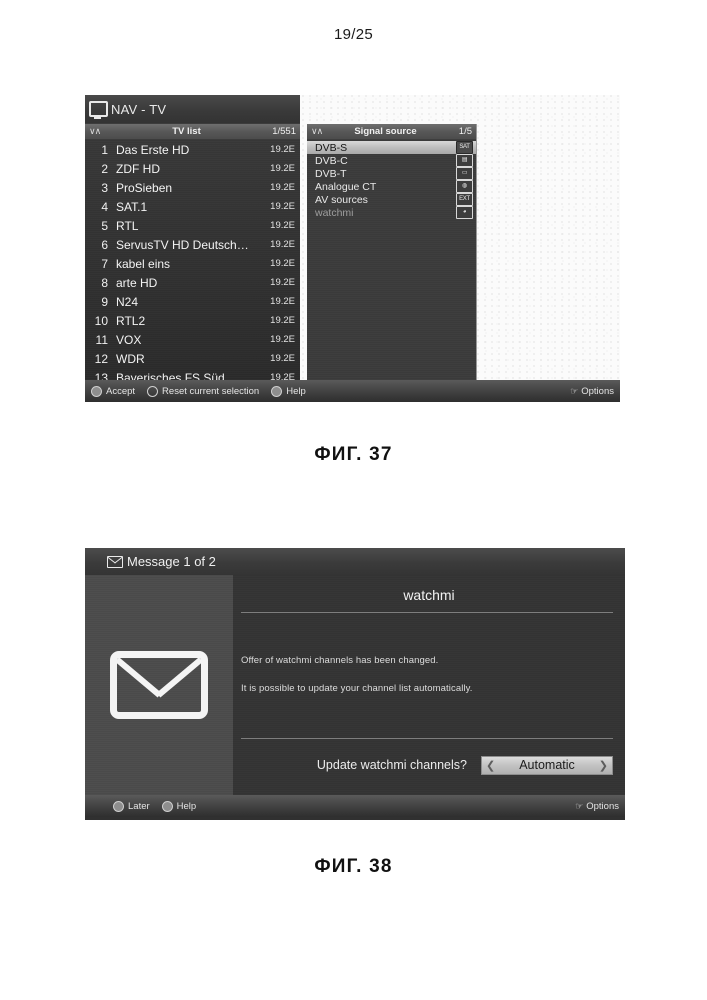 Image resolution: width=707 pixels, height=1000 pixels. Describe the element at coordinates (144, 187) in the screenshot. I see `channel-name: ProSieben` at that location.